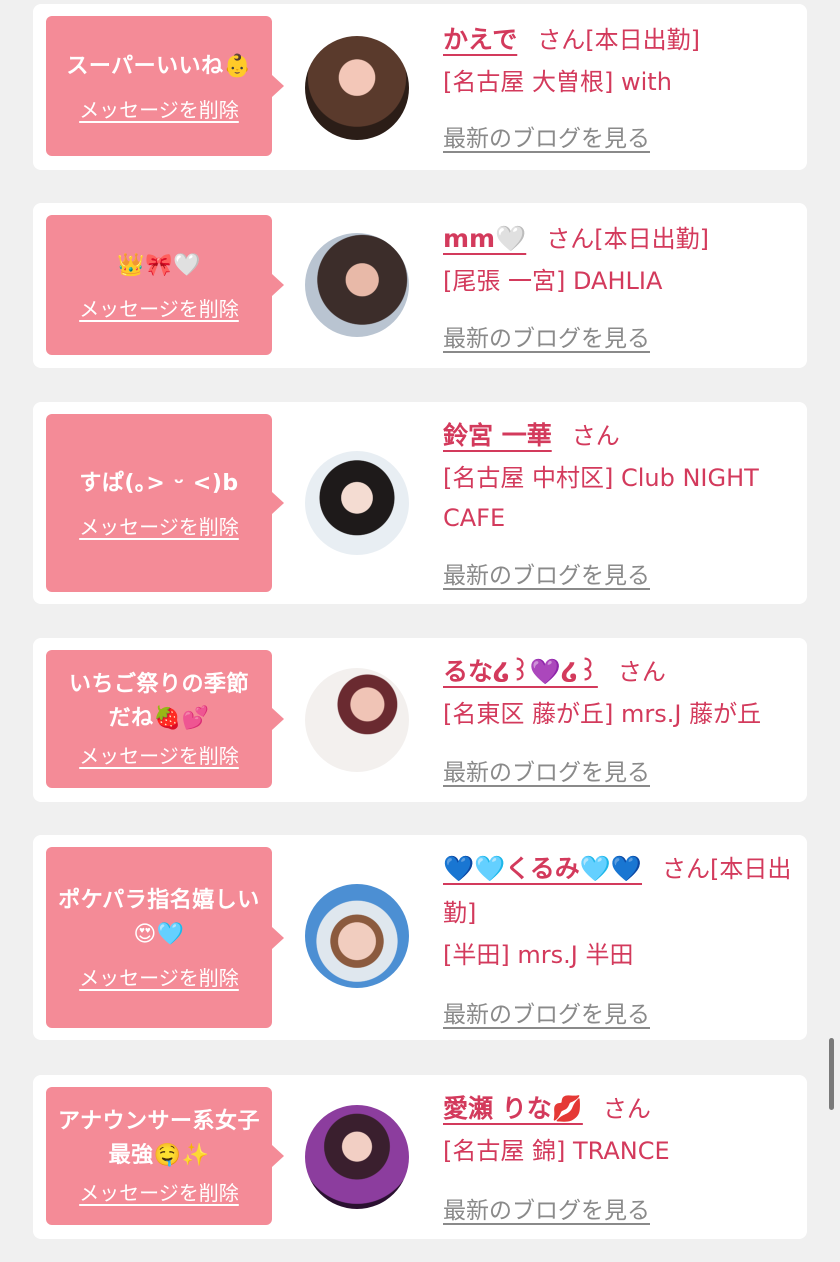 This screenshot has height=1262, width=840. Describe the element at coordinates (557, 82) in the screenshot. I see `shop-name: [名古屋 大曽根] with` at that location.